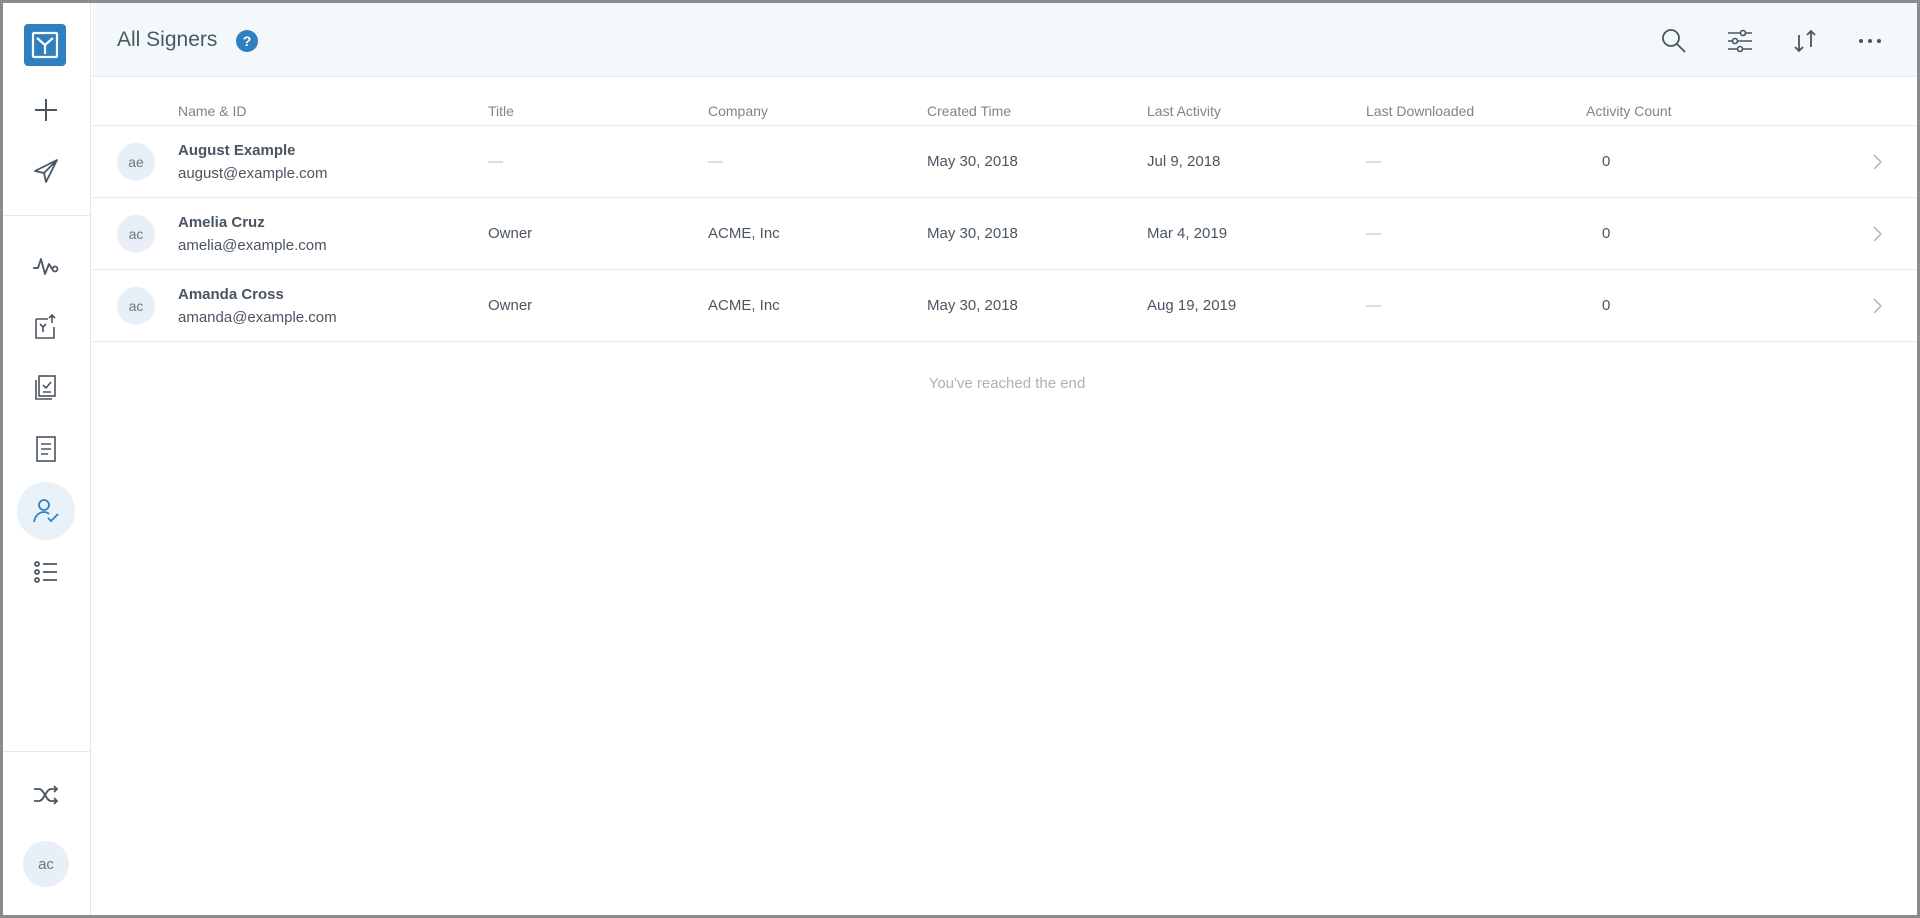 Image resolution: width=1920 pixels, height=918 pixels. What do you see at coordinates (253, 173) in the screenshot?
I see `signer-email: august@example.com` at bounding box center [253, 173].